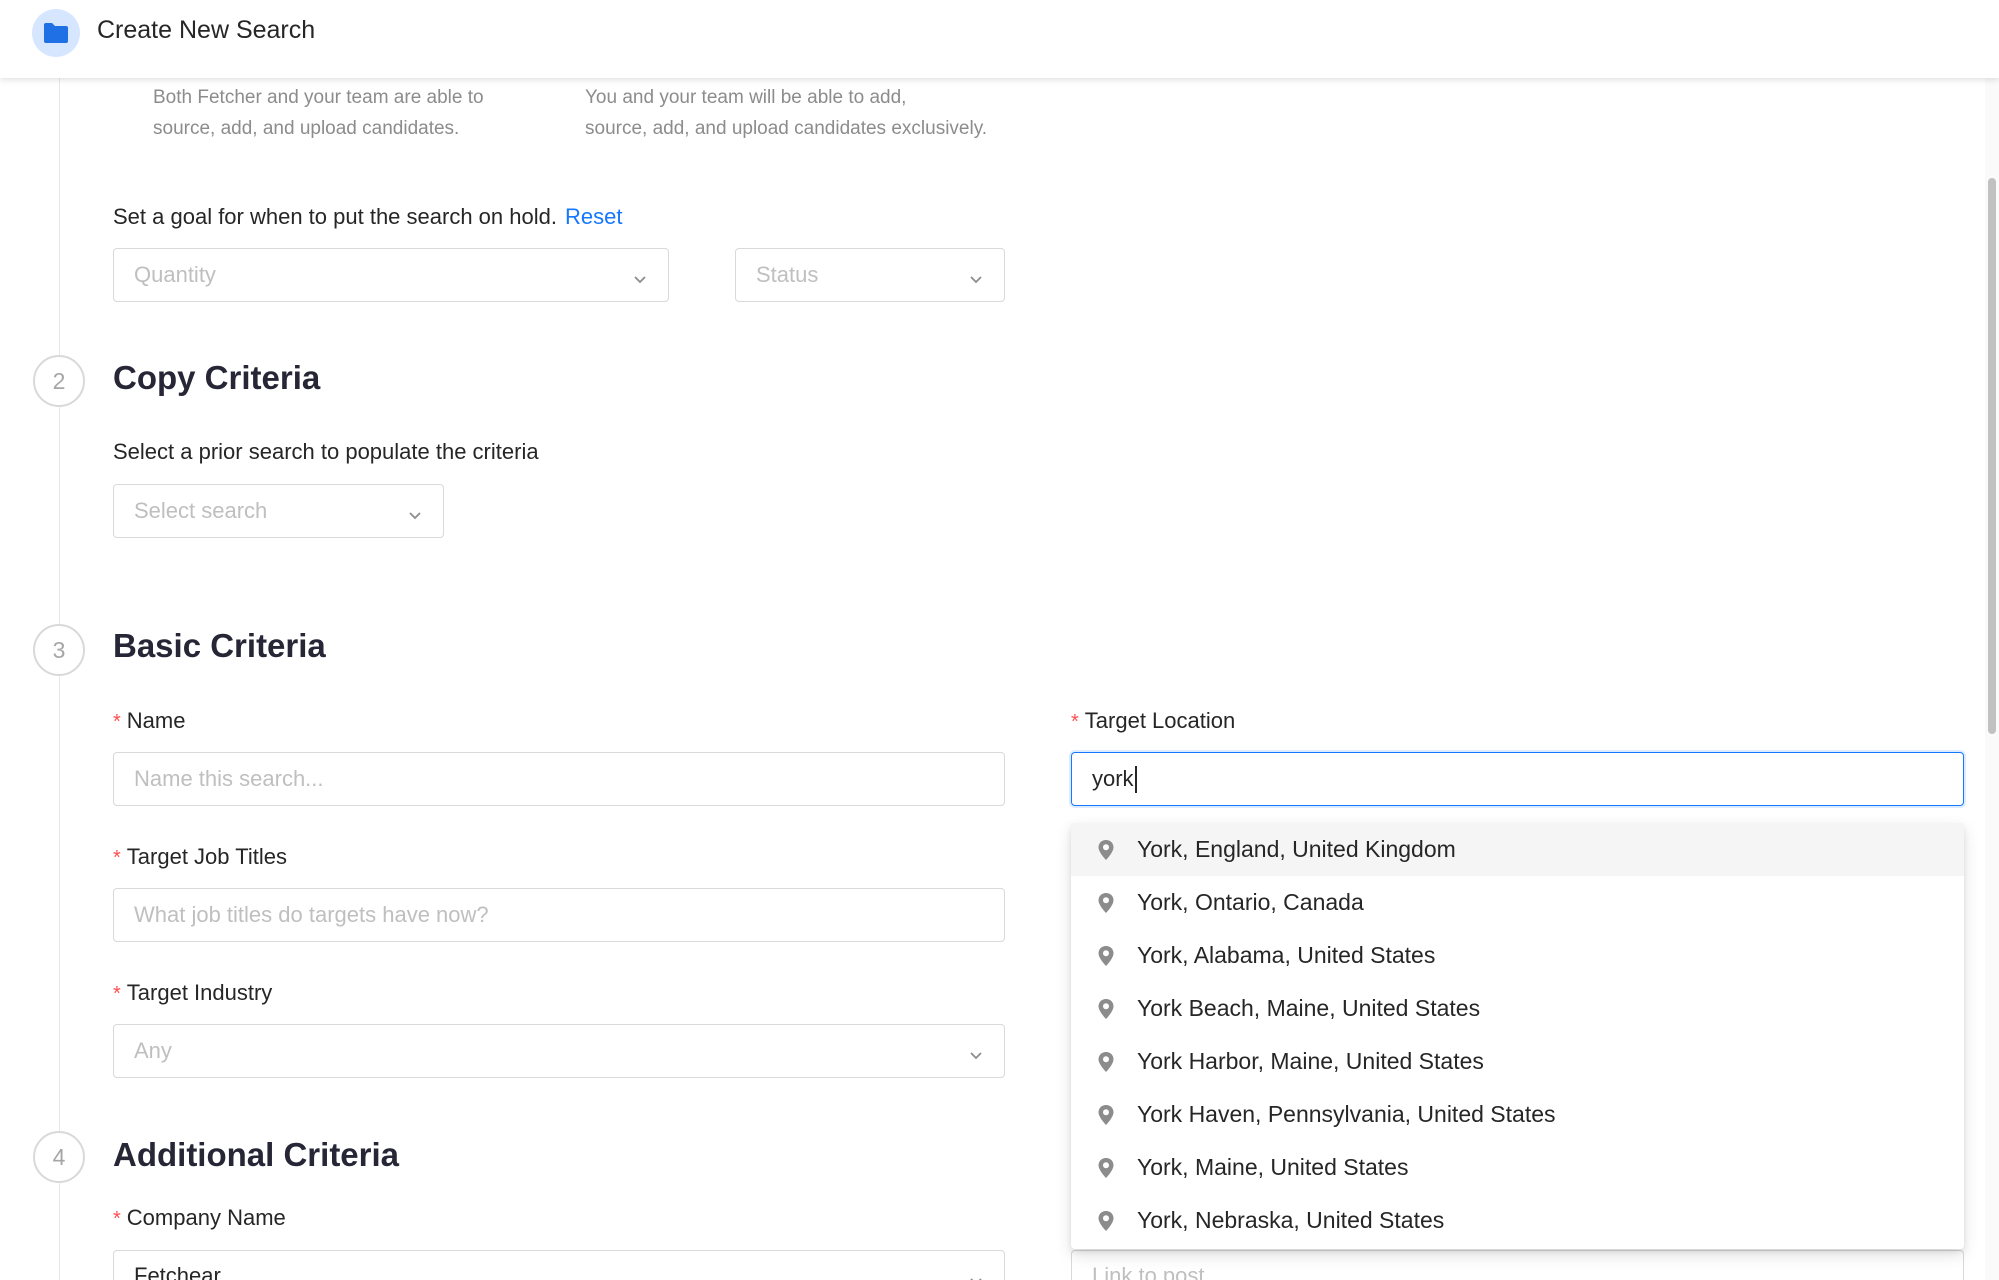 The height and width of the screenshot is (1280, 1999). I want to click on step-2-indicator: 2, so click(59, 381).